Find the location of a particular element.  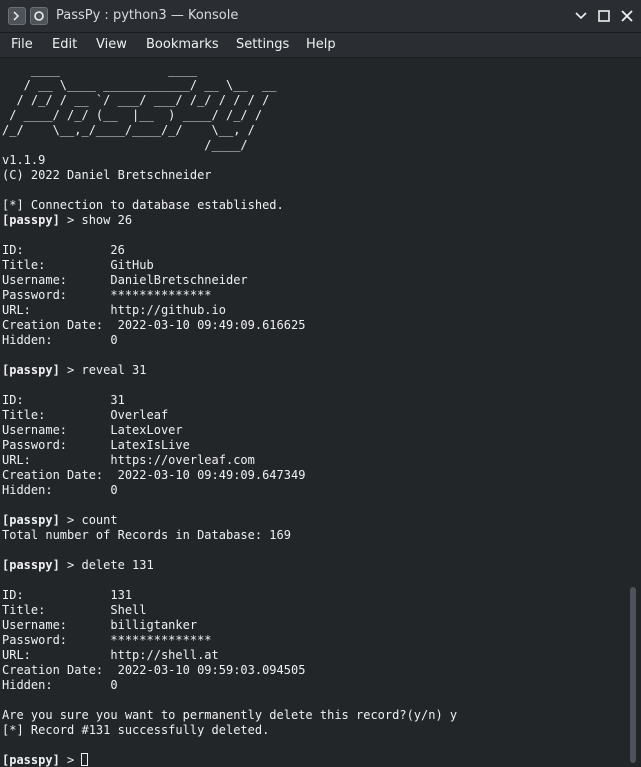

menu-help: Help is located at coordinates (321, 44).